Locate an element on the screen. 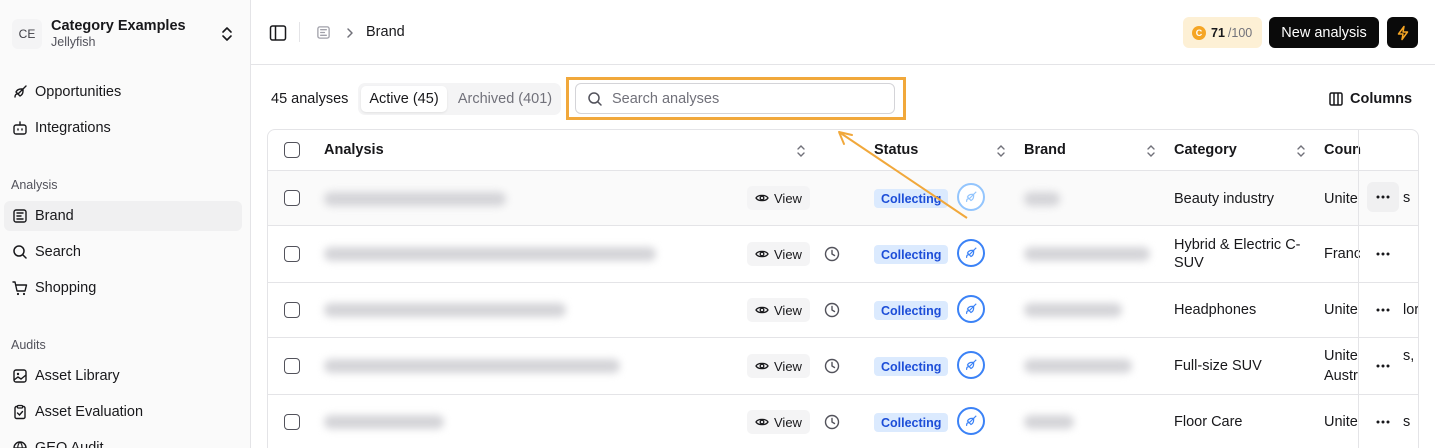 This screenshot has height=448, width=1435. header-analysis: Analysis is located at coordinates (354, 150).